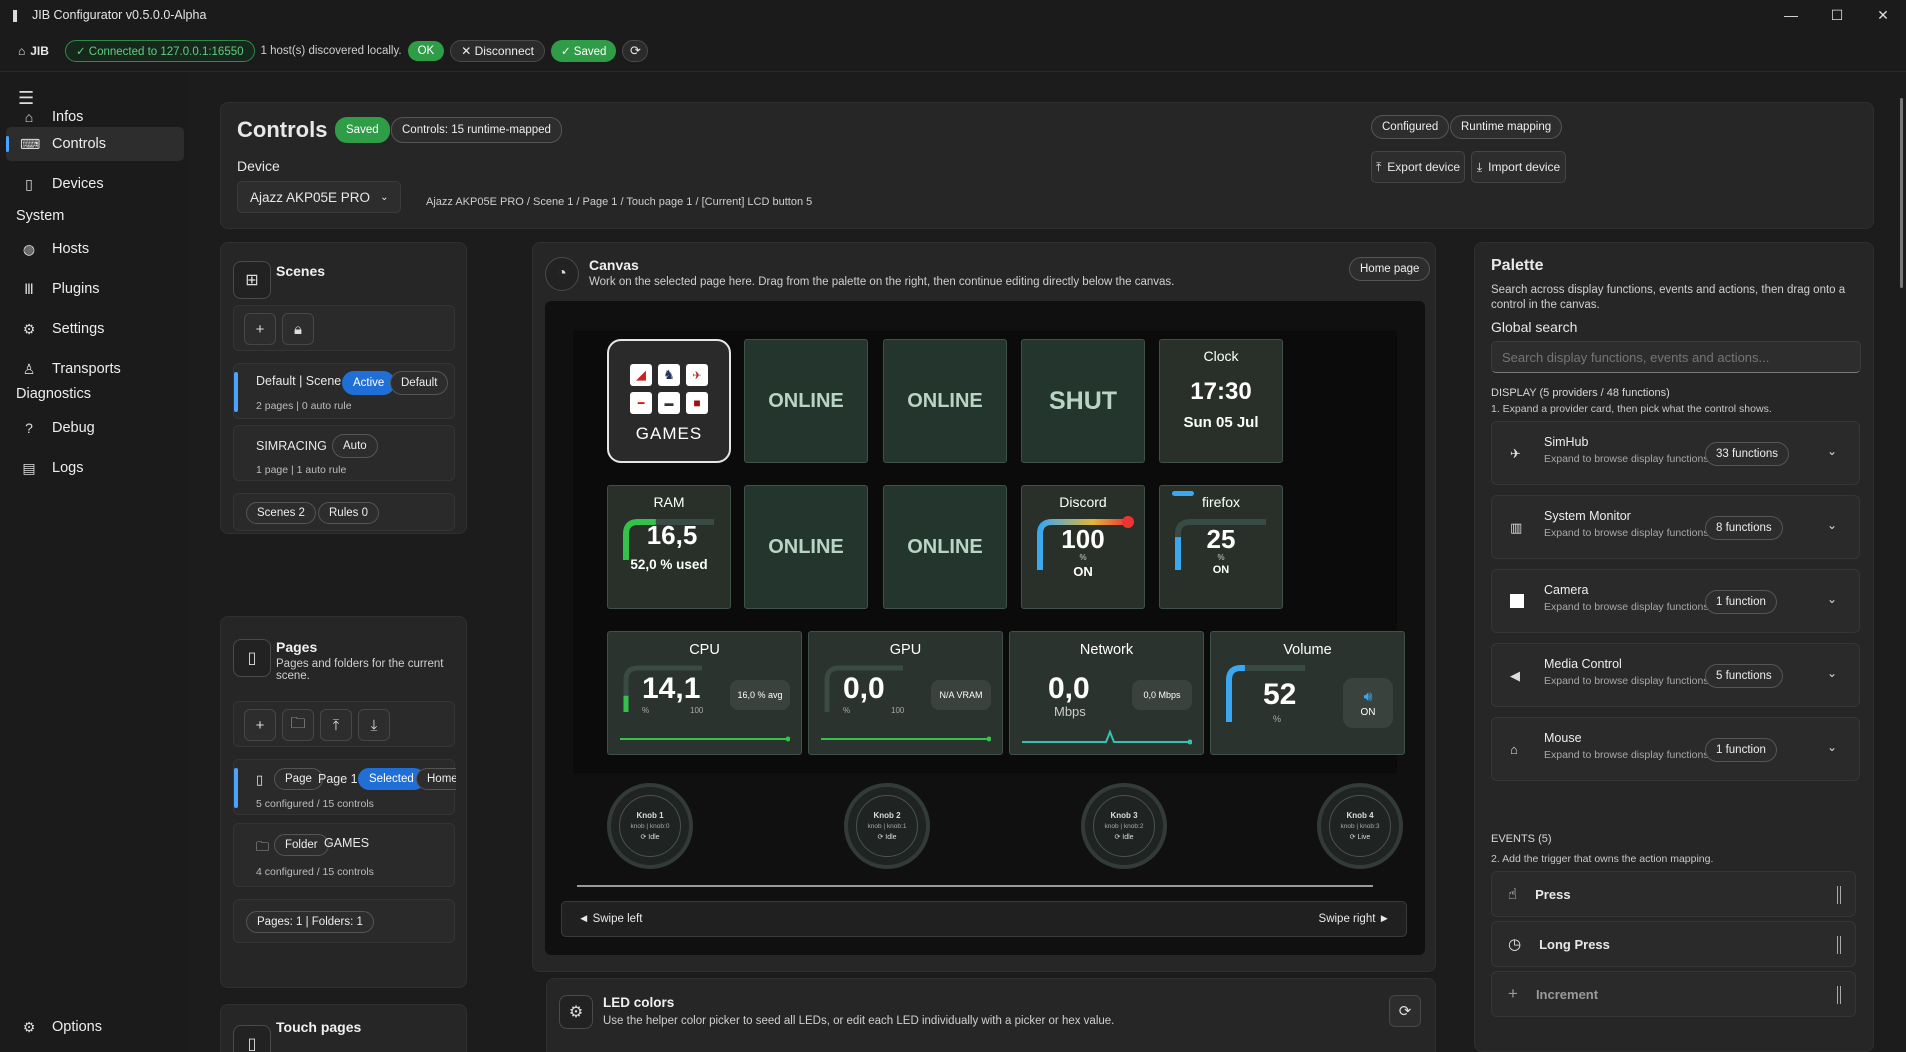 Image resolution: width=1906 pixels, height=1052 pixels. What do you see at coordinates (95, 1027) in the screenshot?
I see `sidebar-item-options: ⚙ Options` at bounding box center [95, 1027].